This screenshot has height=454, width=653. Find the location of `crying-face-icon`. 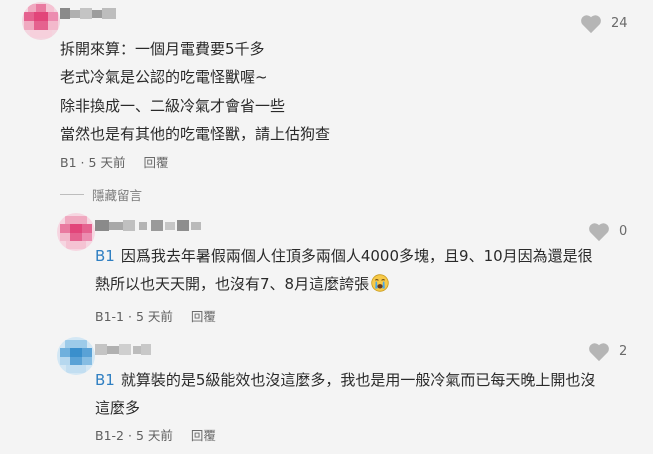

crying-face-icon is located at coordinates (380, 283).